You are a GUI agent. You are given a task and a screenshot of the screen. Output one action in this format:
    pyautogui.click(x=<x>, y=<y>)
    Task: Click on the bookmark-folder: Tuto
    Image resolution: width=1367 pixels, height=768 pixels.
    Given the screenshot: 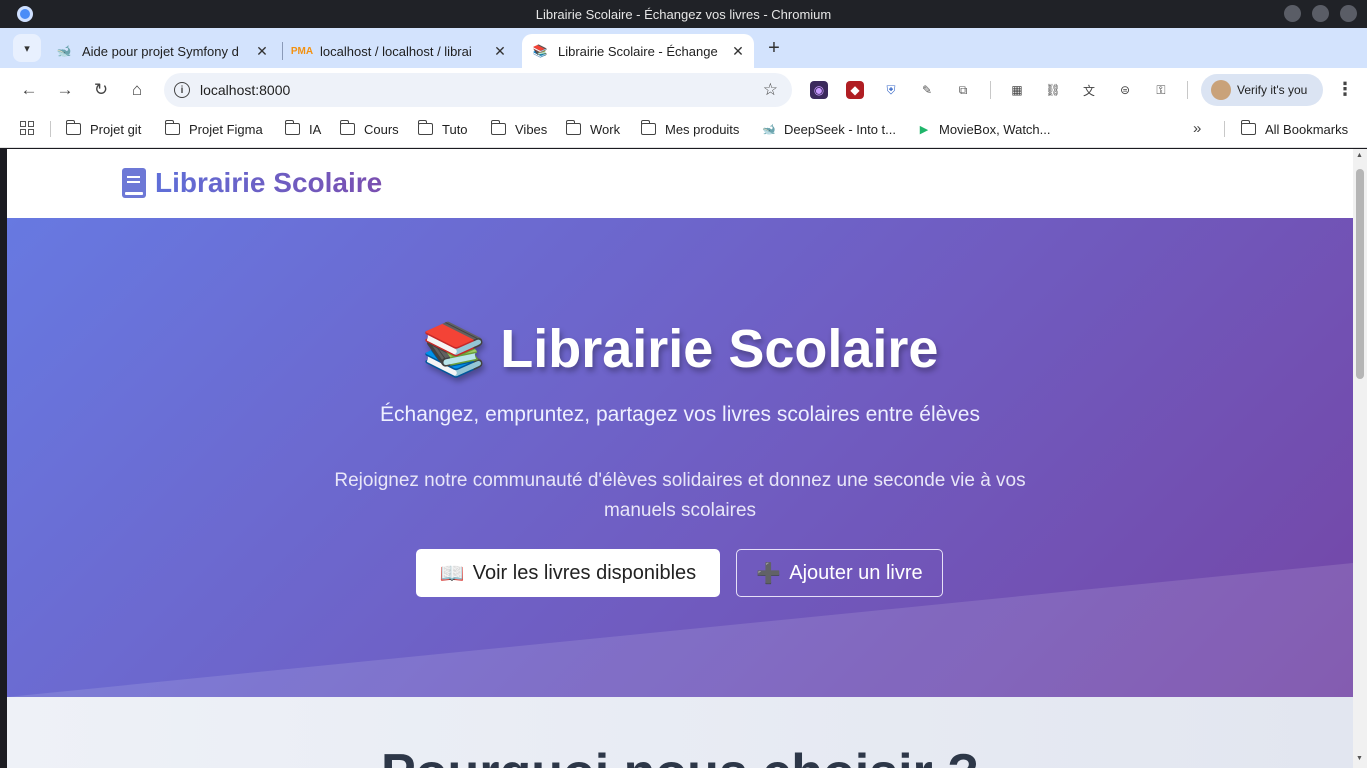 What is the action you would take?
    pyautogui.click(x=442, y=129)
    